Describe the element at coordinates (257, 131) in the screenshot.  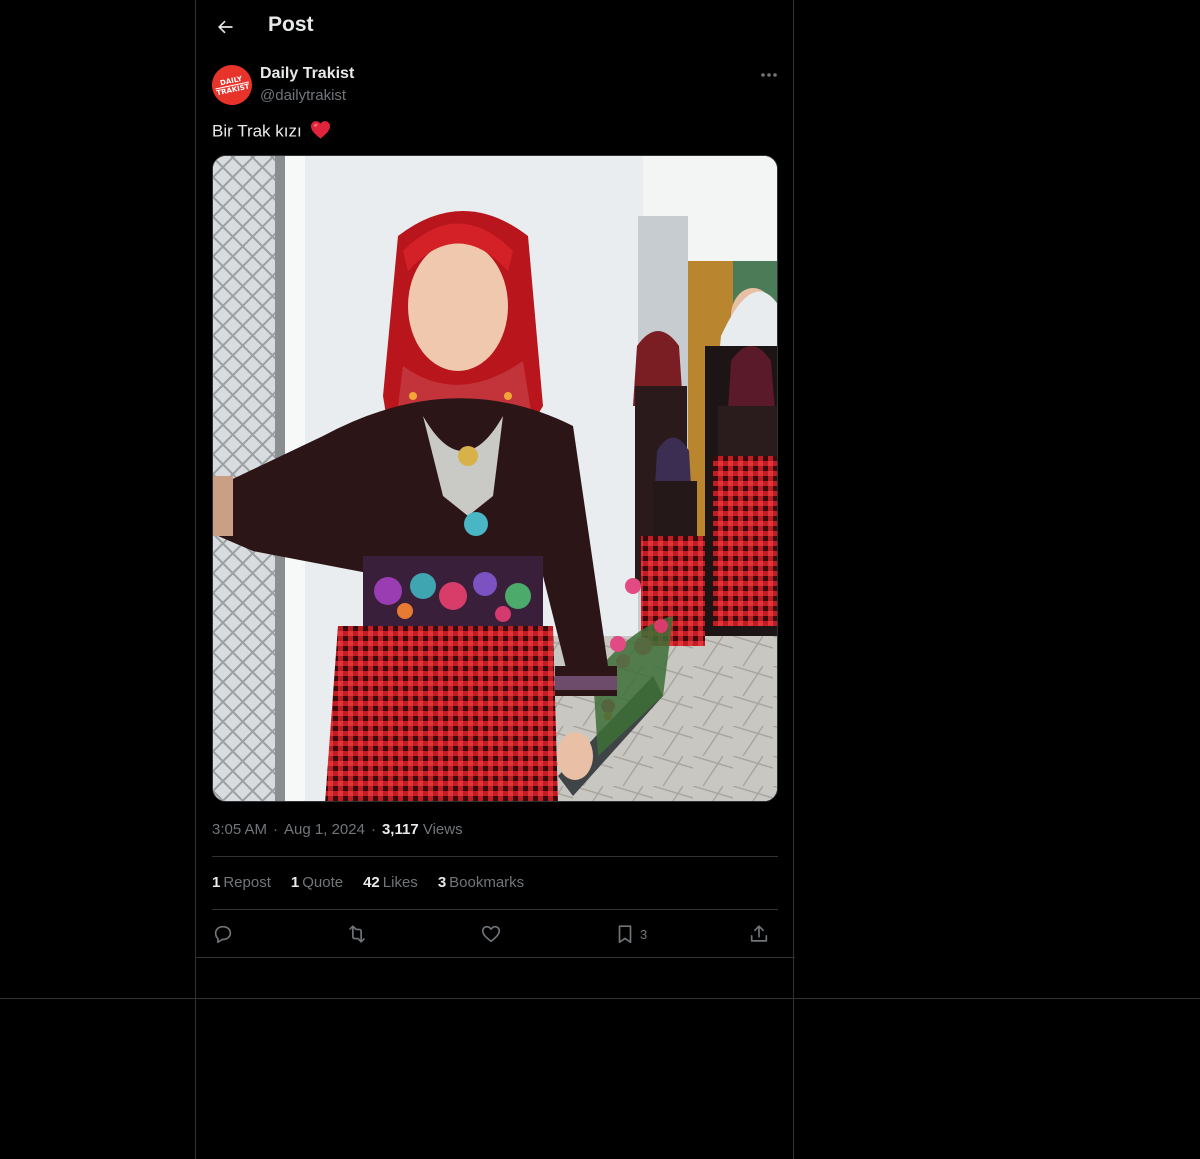
I see `tweet-text-content: Bir Trak kızı` at that location.